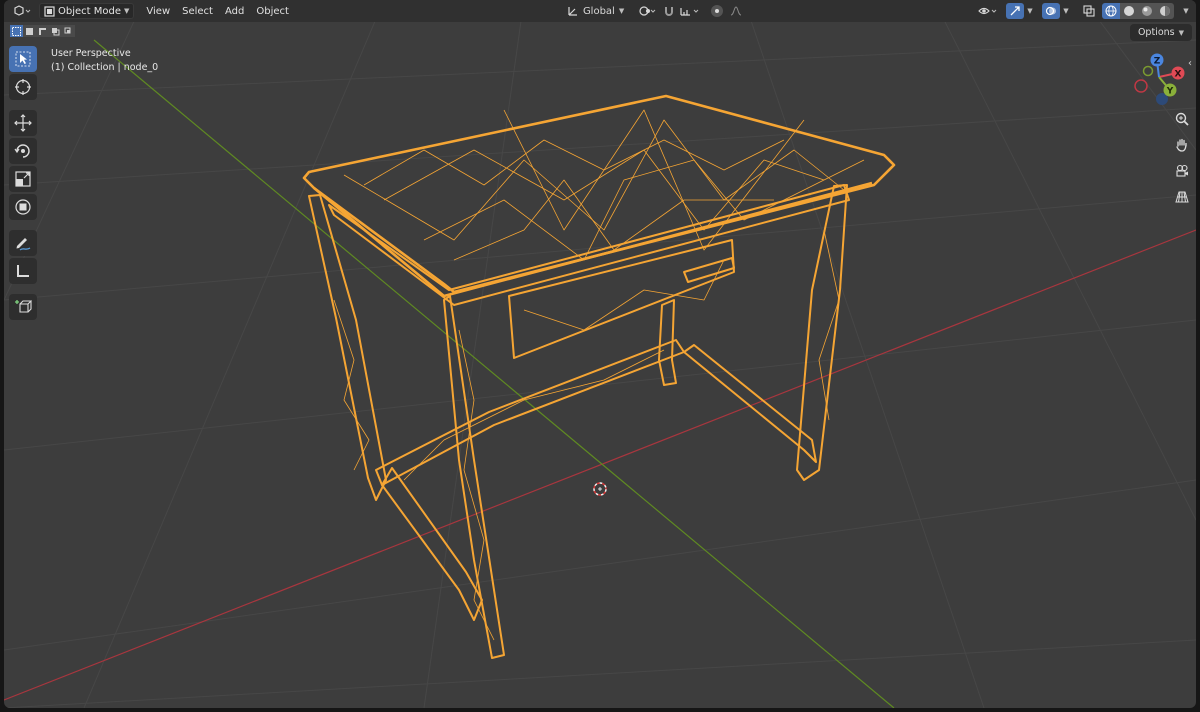  I want to click on overlays-dropdown: ▼, so click(1066, 11).